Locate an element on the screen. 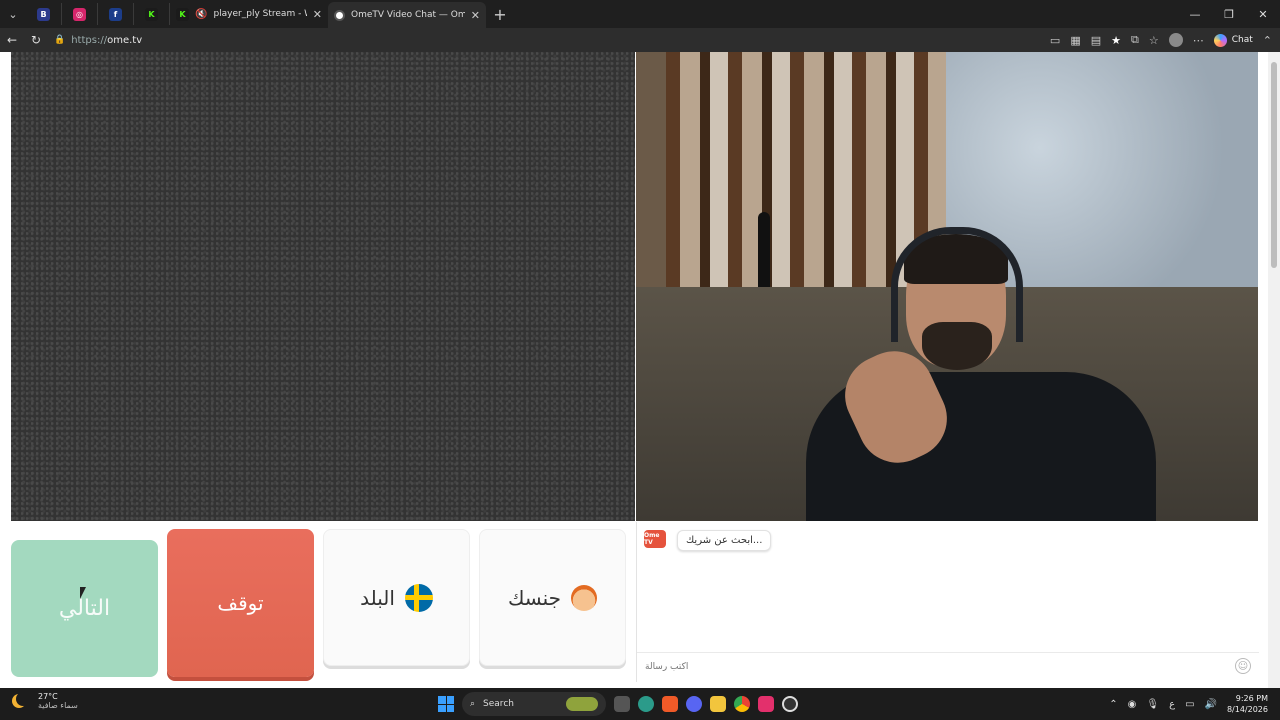 Image resolution: width=1280 pixels, height=720 pixels. refresh-icon: ↻ is located at coordinates (36, 40).